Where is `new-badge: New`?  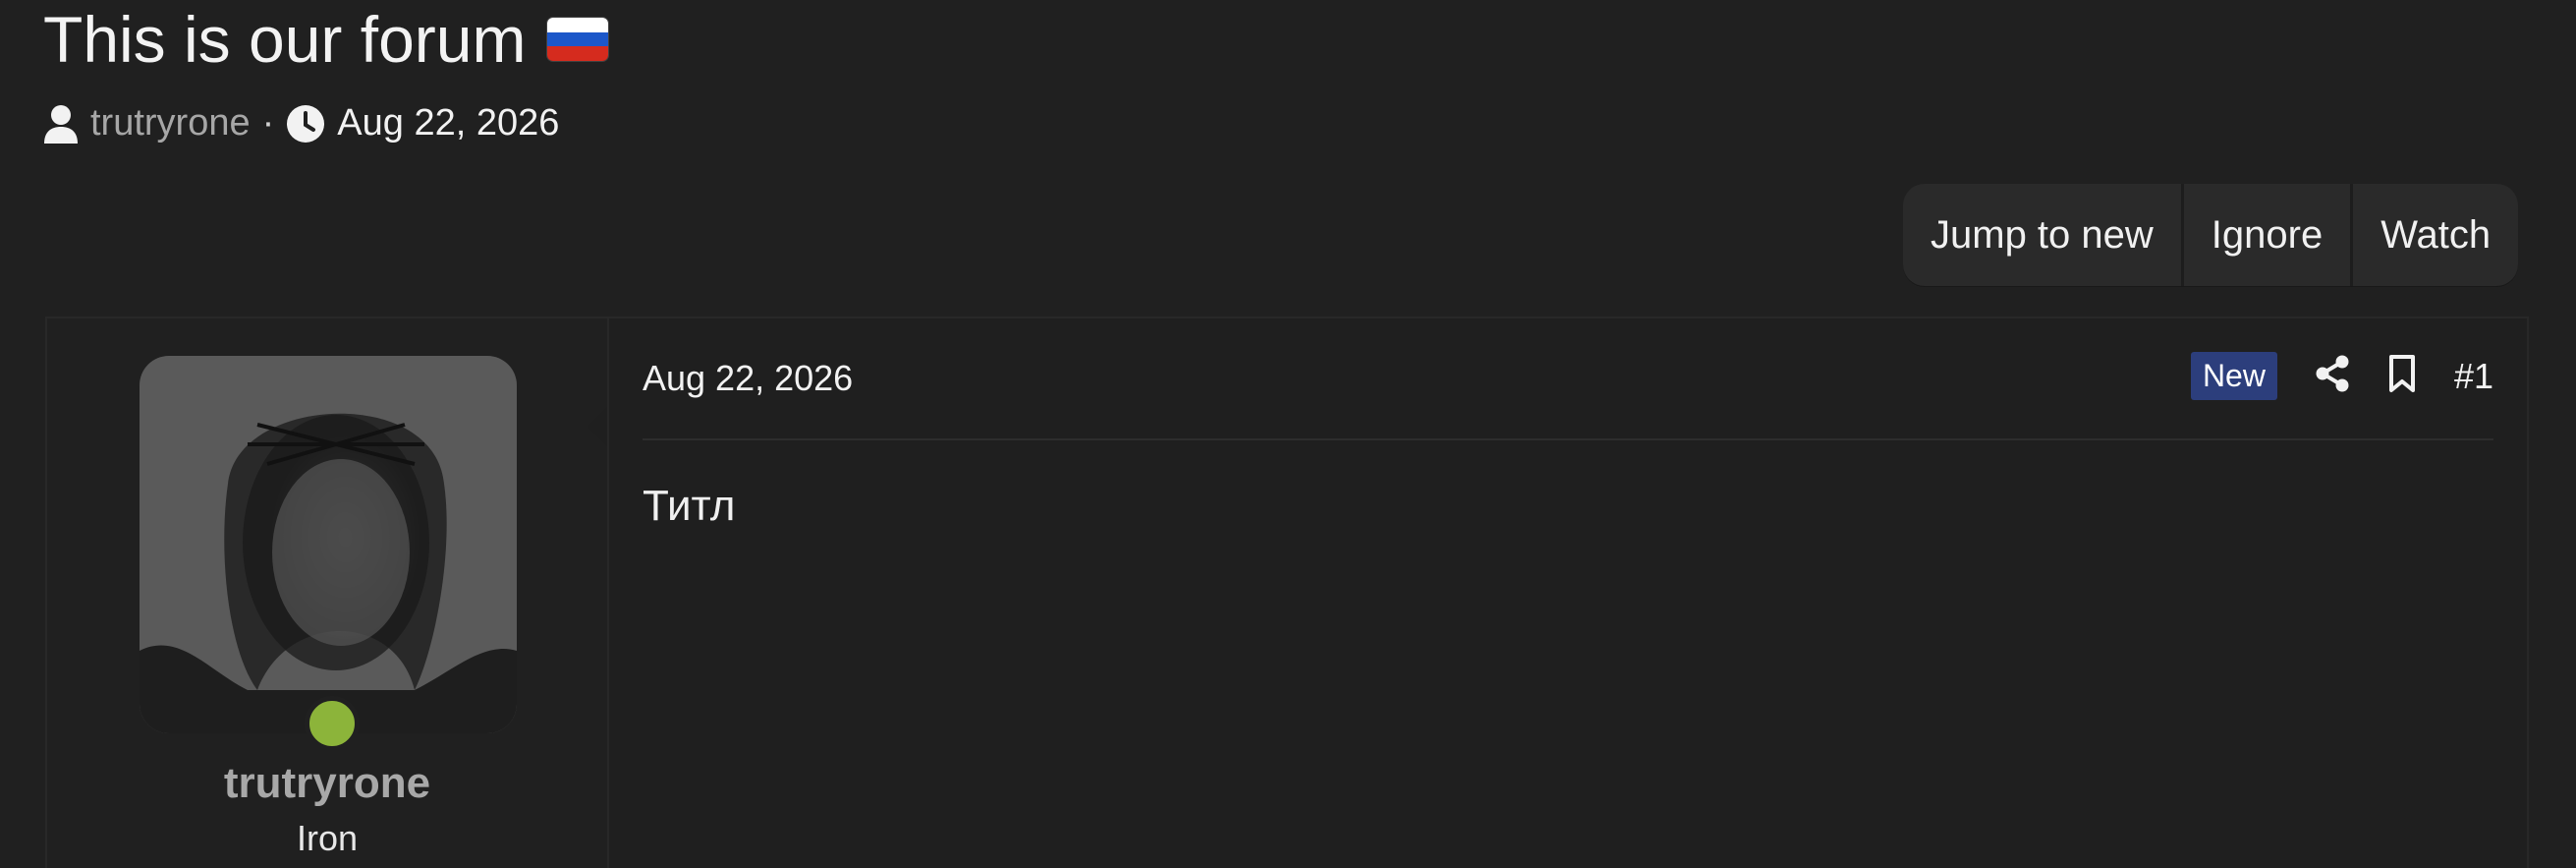
new-badge: New is located at coordinates (2233, 376).